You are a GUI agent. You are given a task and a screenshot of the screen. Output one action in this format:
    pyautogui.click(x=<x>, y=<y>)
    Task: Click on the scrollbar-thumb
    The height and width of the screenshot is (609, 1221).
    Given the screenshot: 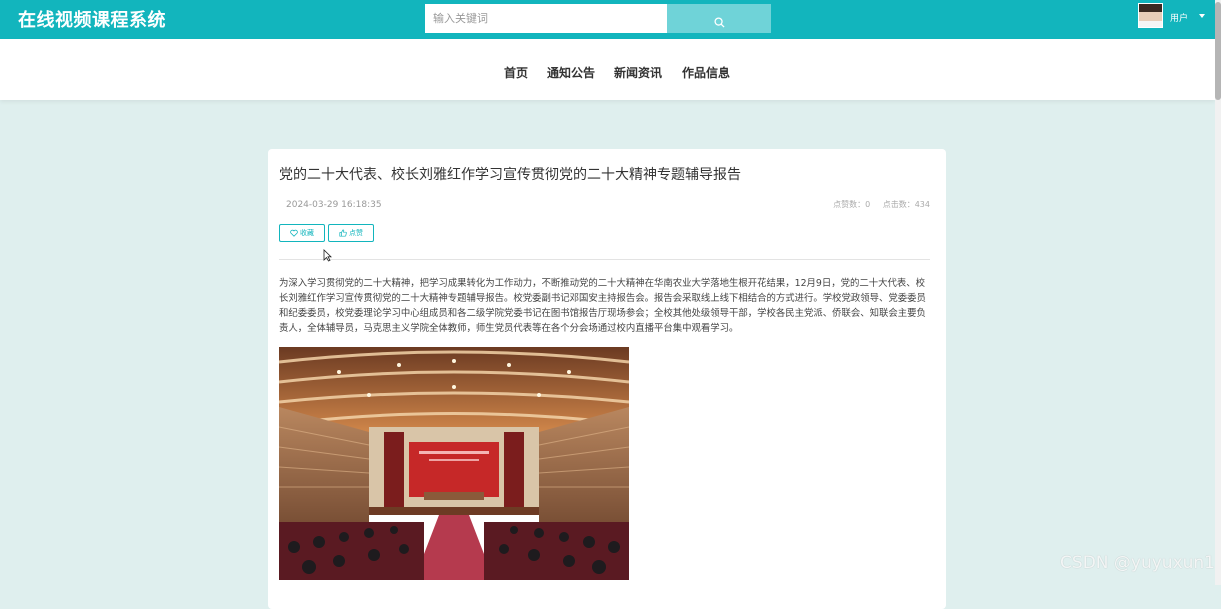 What is the action you would take?
    pyautogui.click(x=1218, y=51)
    